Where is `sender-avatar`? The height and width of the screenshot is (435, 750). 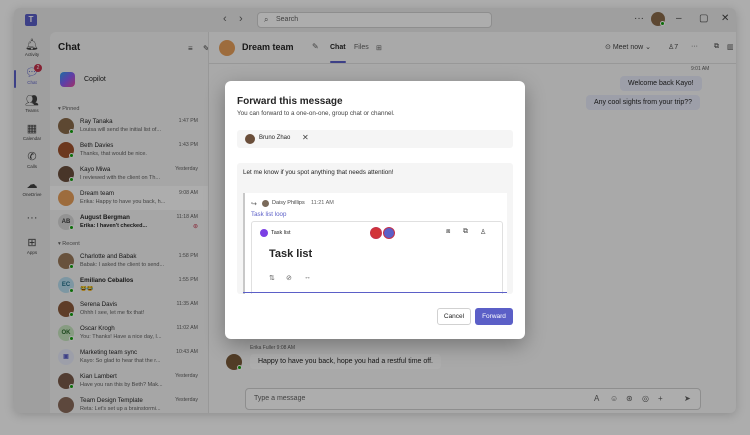 sender-avatar is located at coordinates (265, 203).